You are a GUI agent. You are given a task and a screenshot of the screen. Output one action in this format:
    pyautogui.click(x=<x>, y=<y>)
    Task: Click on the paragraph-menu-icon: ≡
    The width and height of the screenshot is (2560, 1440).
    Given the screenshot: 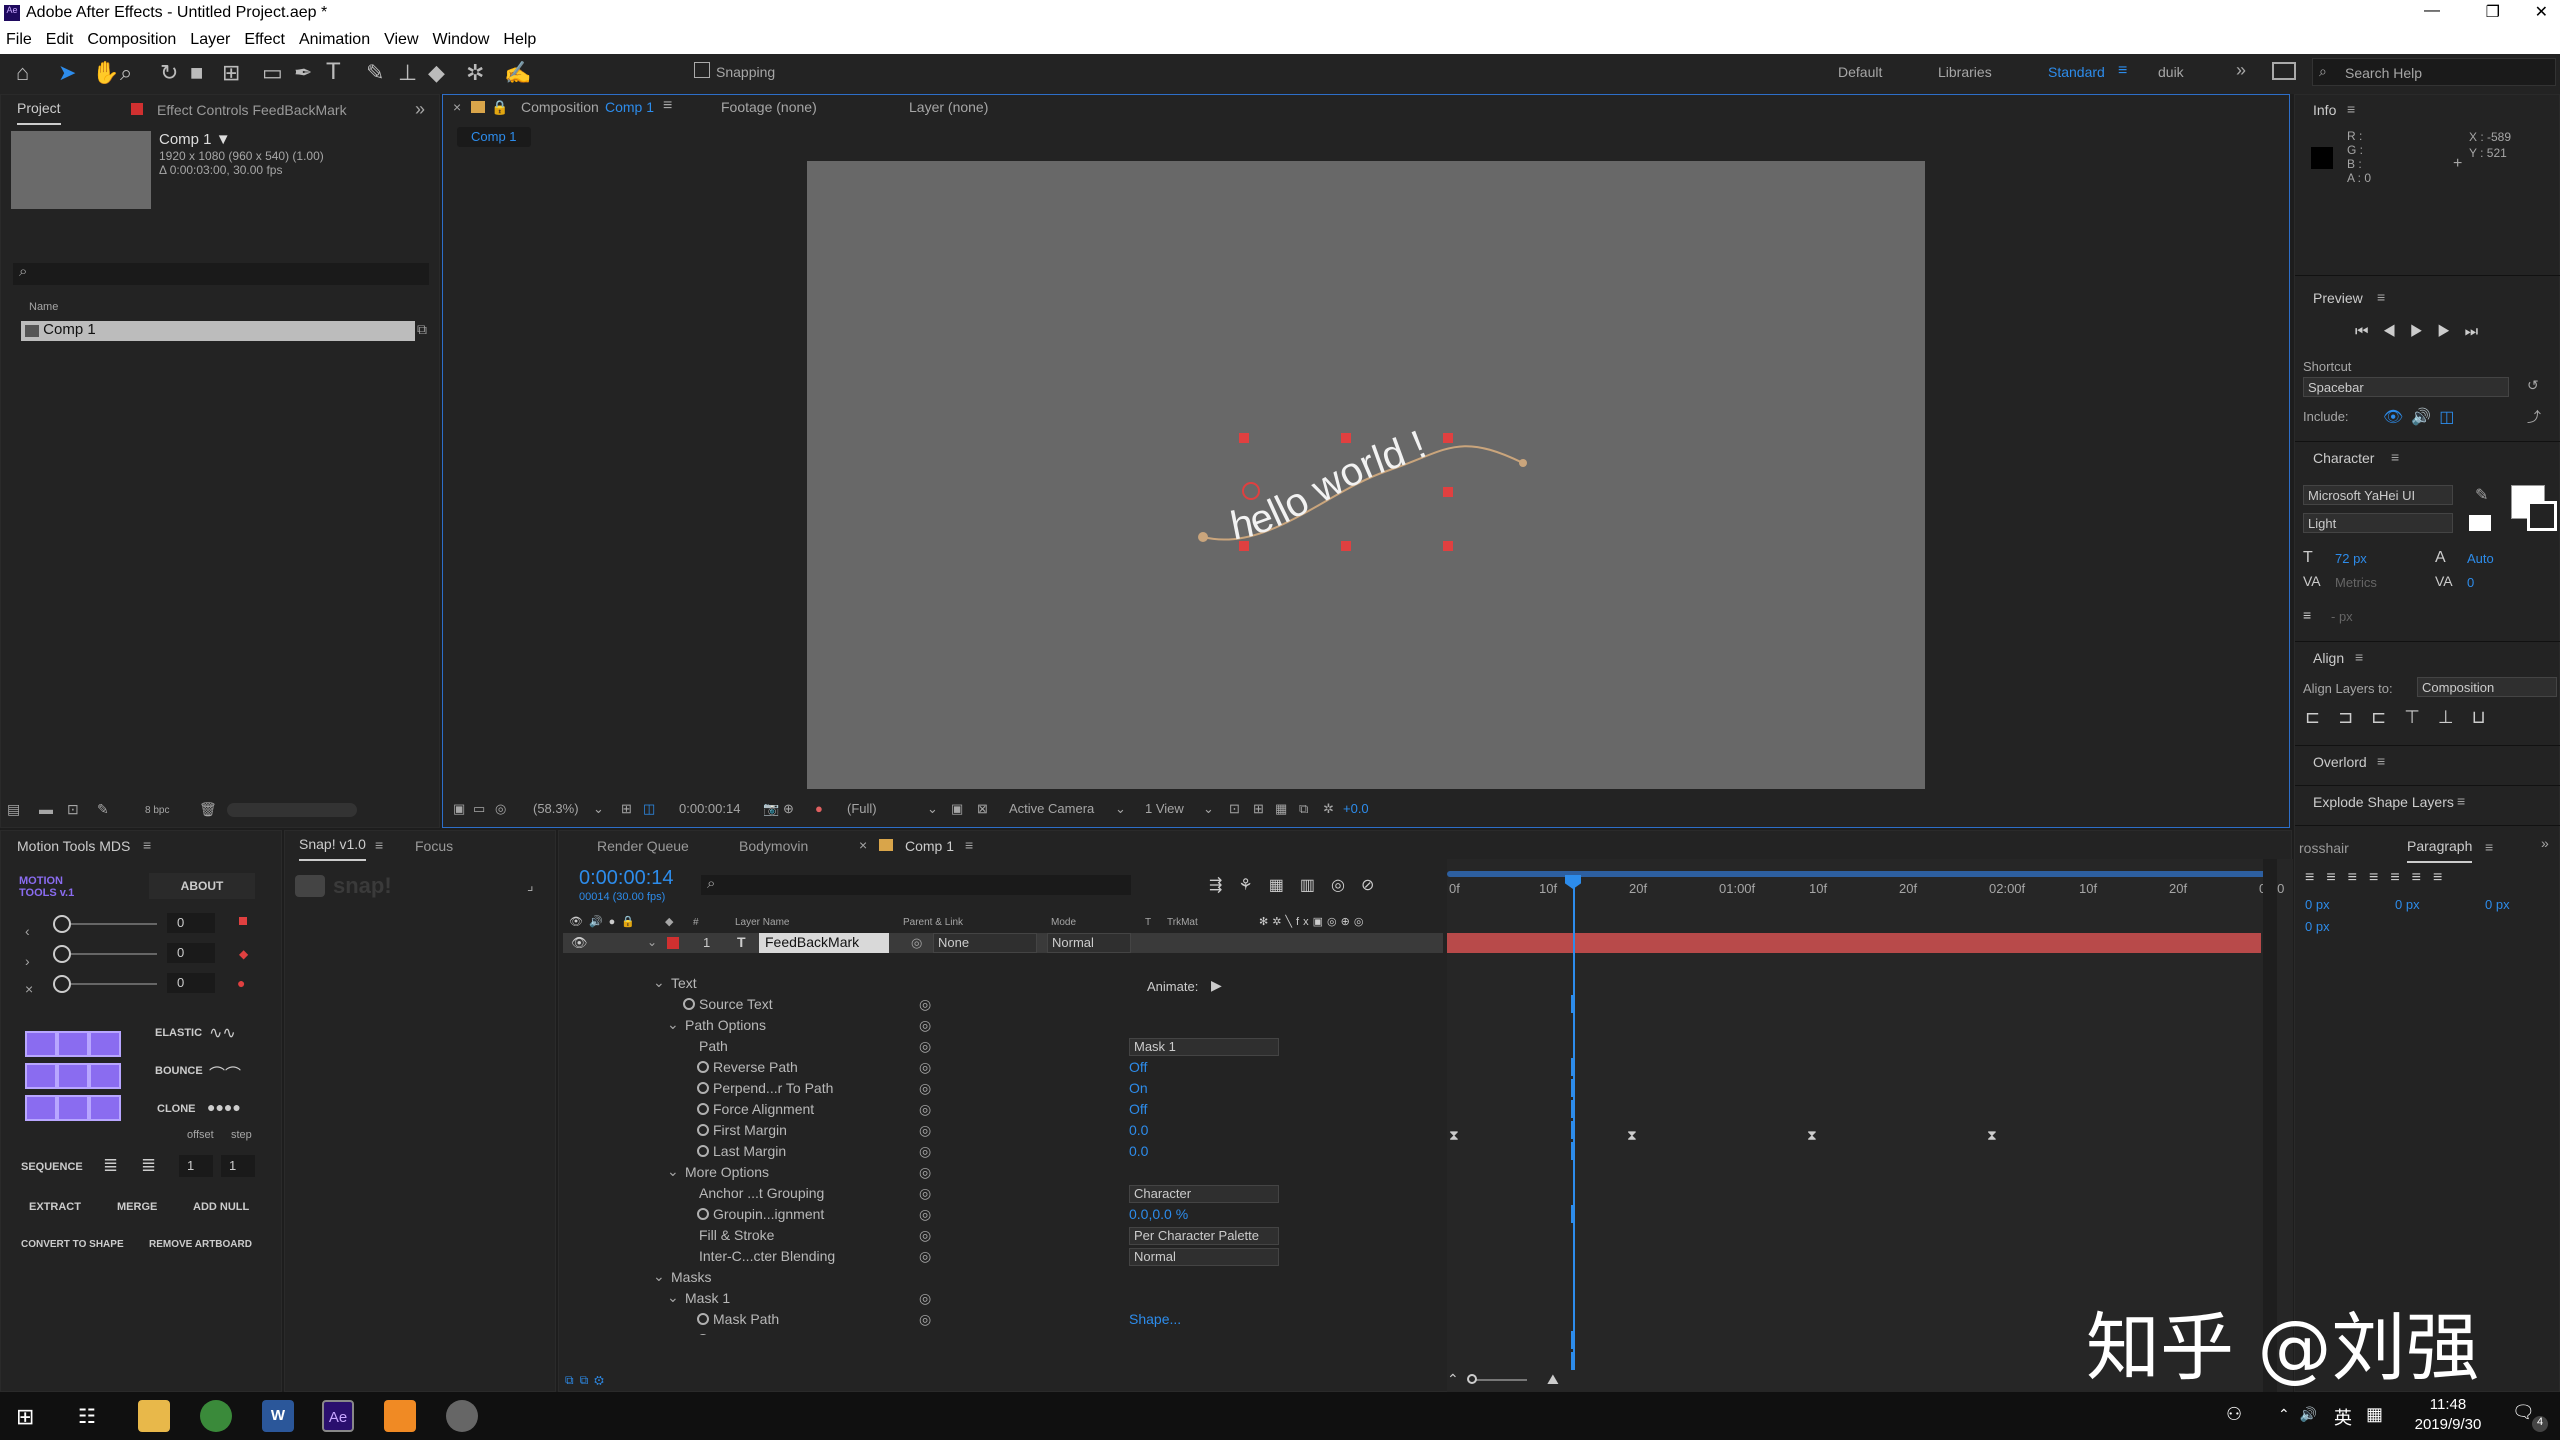 What is the action you would take?
    pyautogui.click(x=2489, y=847)
    